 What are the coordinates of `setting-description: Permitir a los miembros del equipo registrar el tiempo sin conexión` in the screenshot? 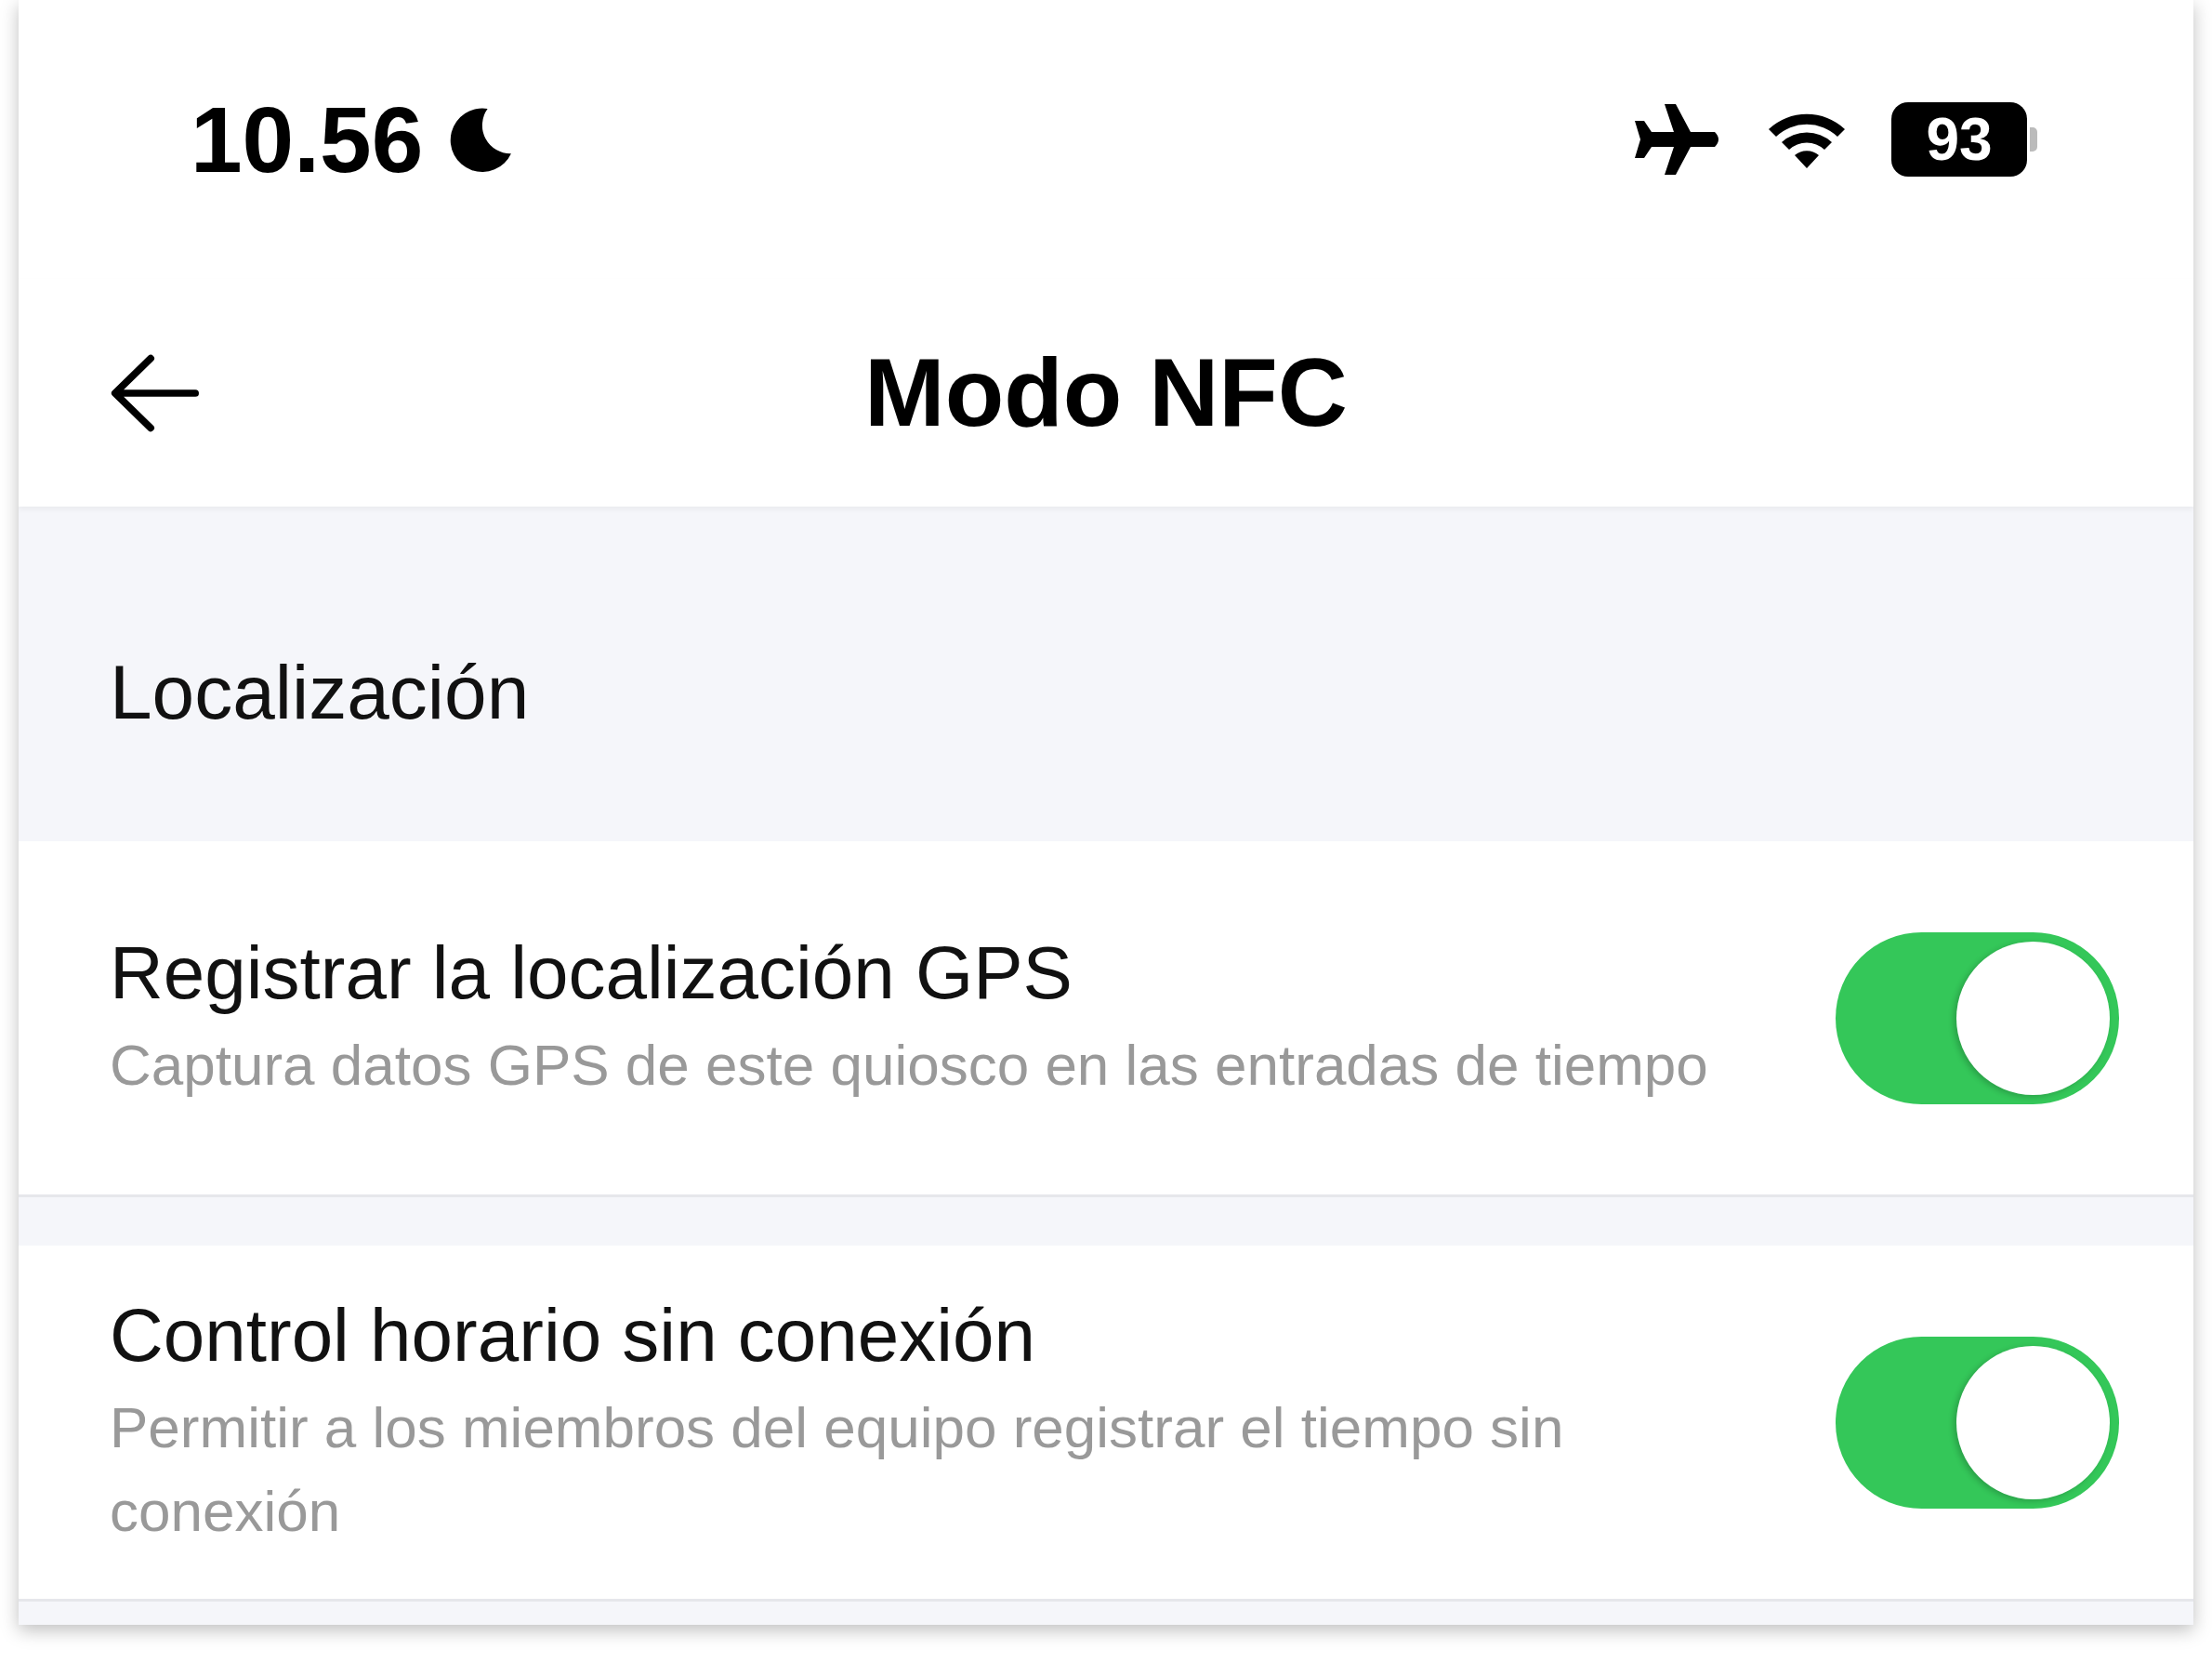 It's located at (837, 1469).